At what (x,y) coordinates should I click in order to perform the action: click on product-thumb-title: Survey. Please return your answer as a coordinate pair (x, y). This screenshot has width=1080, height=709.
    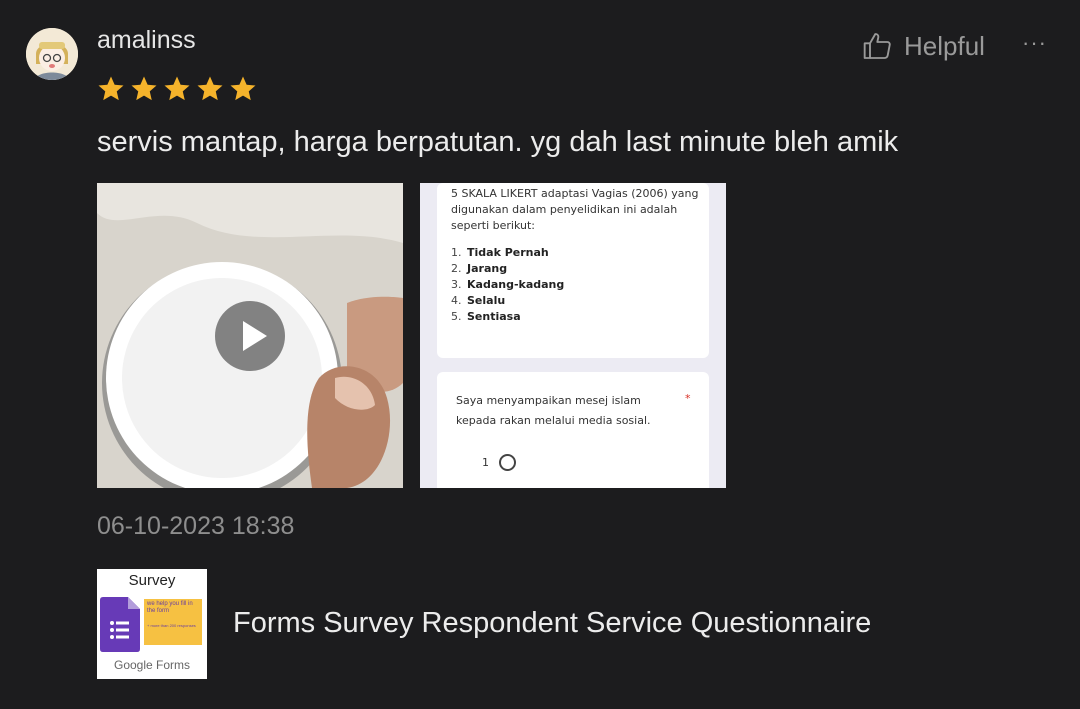
    Looking at the image, I should click on (152, 580).